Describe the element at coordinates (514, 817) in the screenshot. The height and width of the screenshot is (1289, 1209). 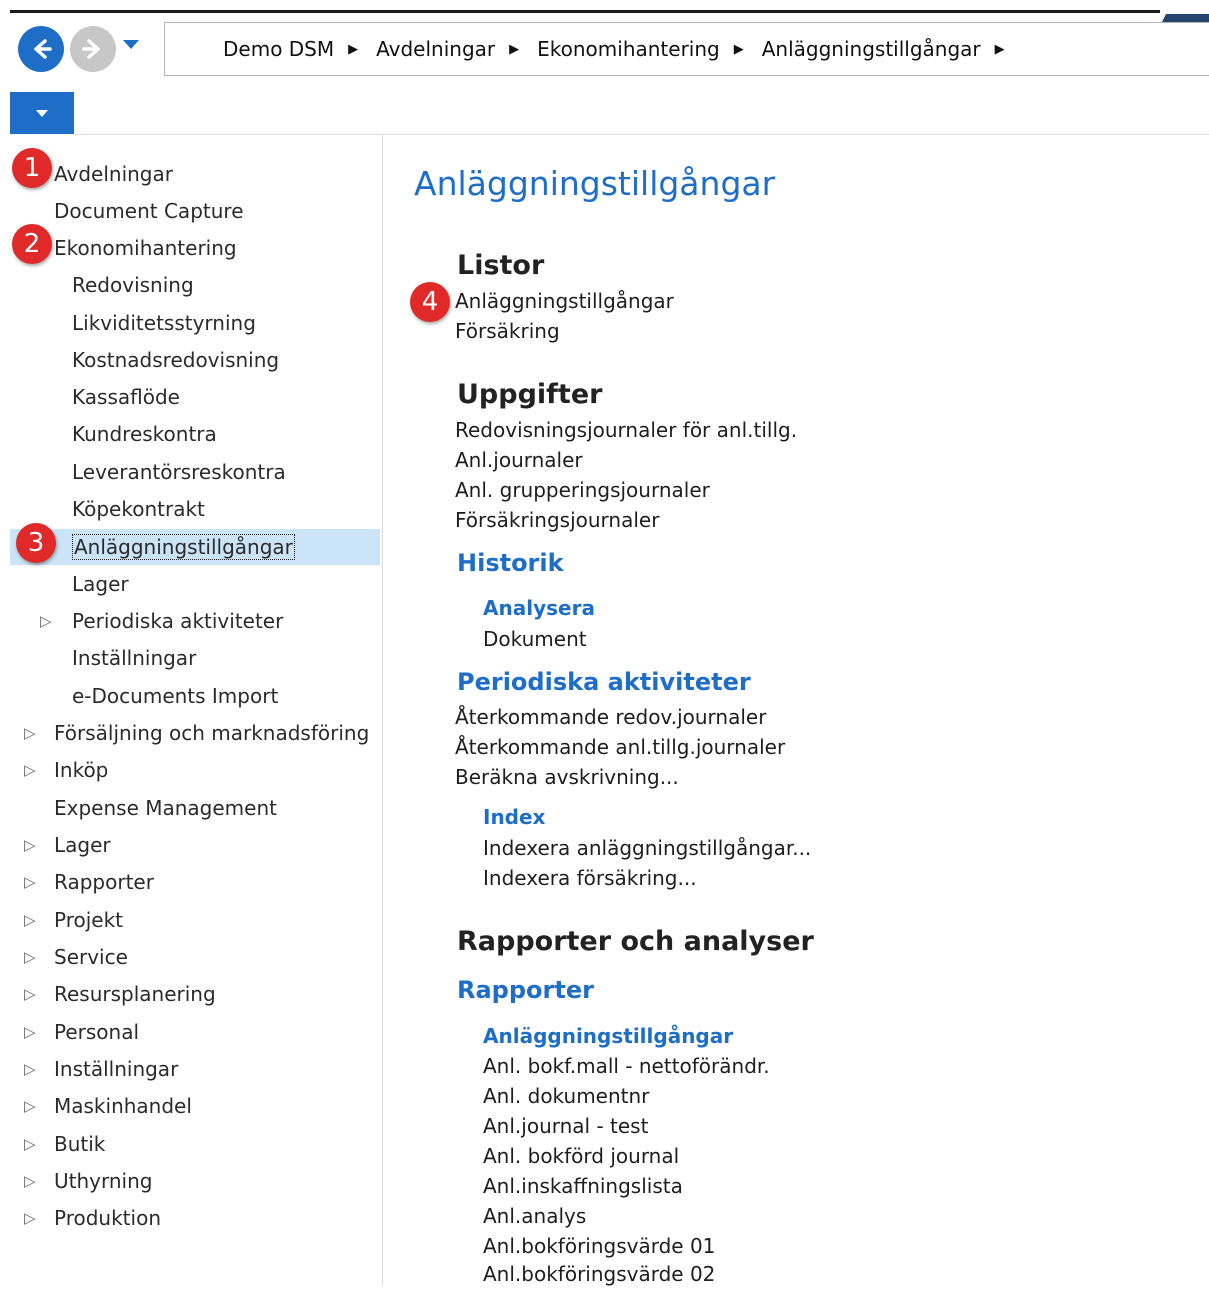
I see `subgroup-heading-index: Index` at that location.